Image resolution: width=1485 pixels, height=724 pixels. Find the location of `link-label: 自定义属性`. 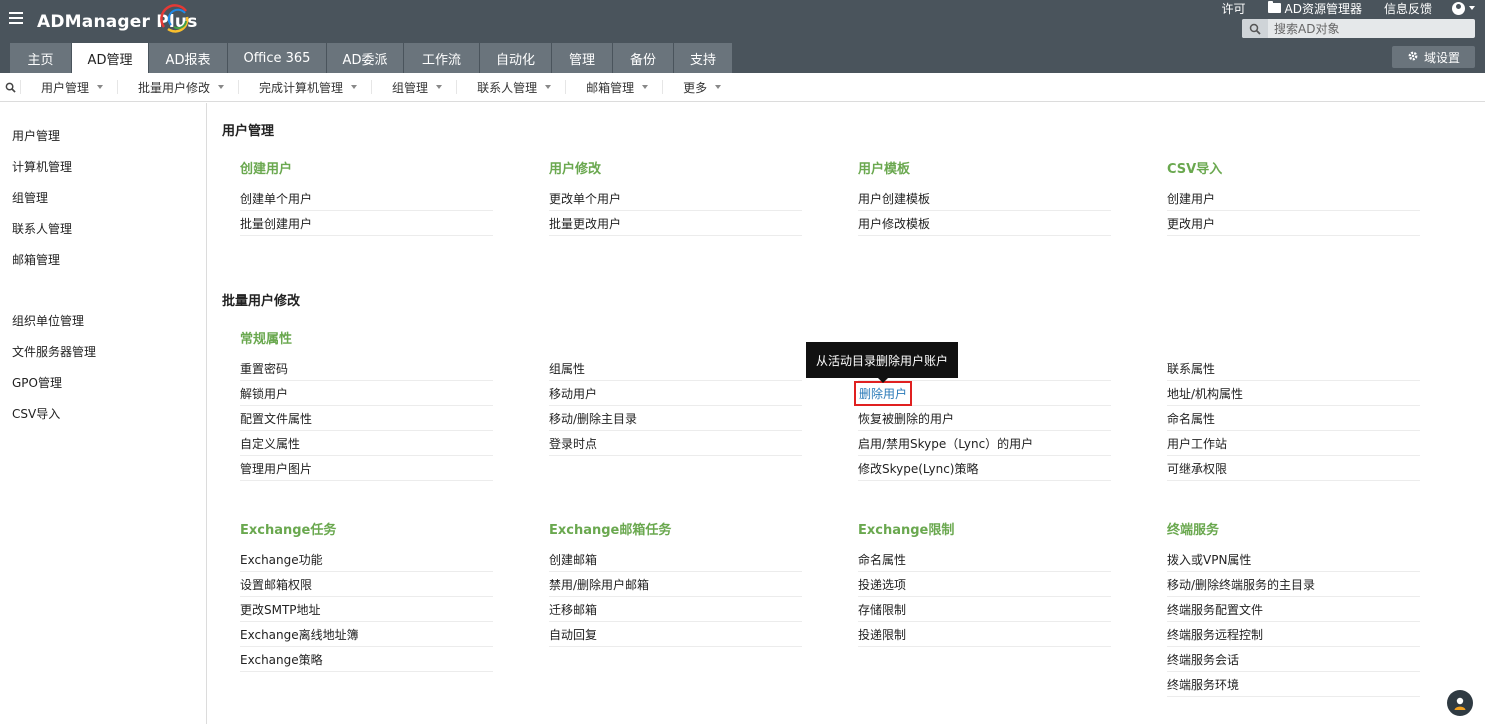

link-label: 自定义属性 is located at coordinates (270, 443).